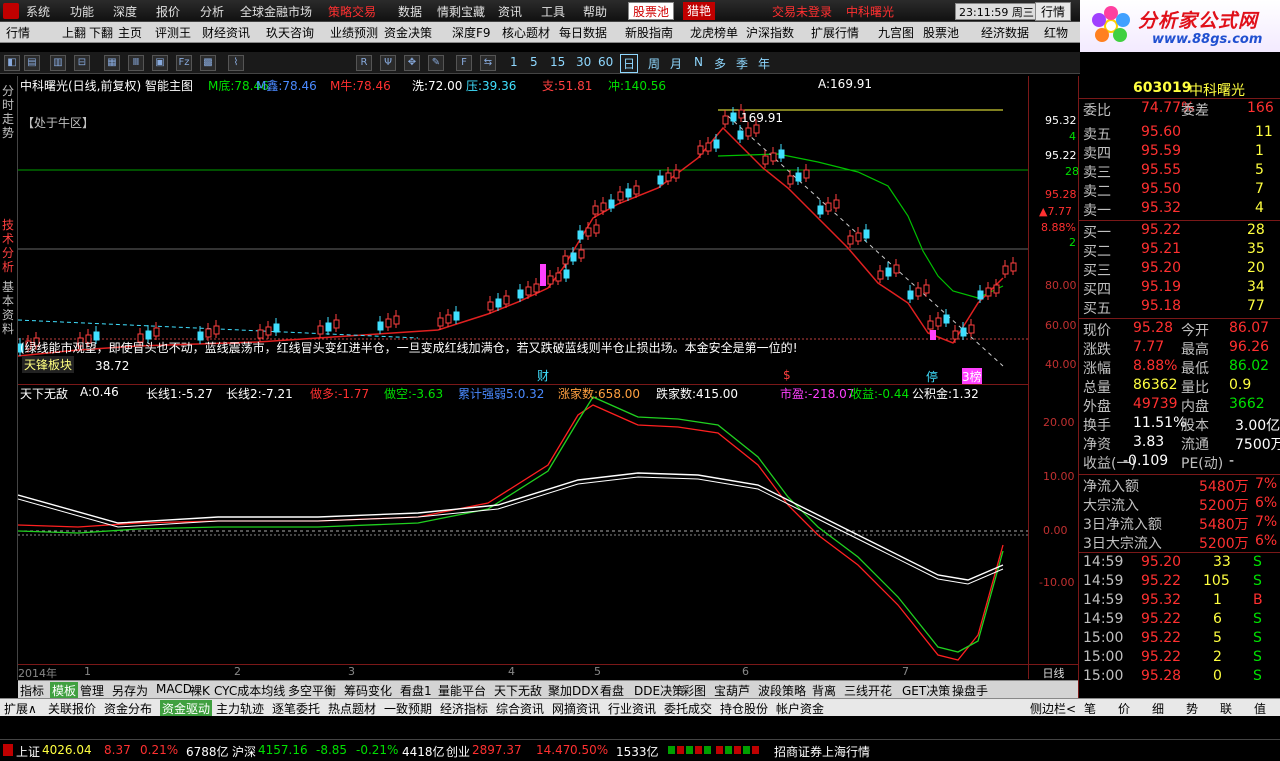 This screenshot has width=1280, height=761. I want to click on status-broker: 招商证券上海行情, so click(822, 751).